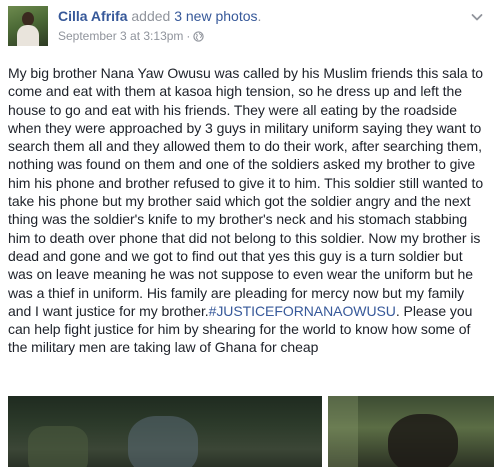 This screenshot has width=494, height=467. What do you see at coordinates (151, 16) in the screenshot?
I see `action-text: added` at bounding box center [151, 16].